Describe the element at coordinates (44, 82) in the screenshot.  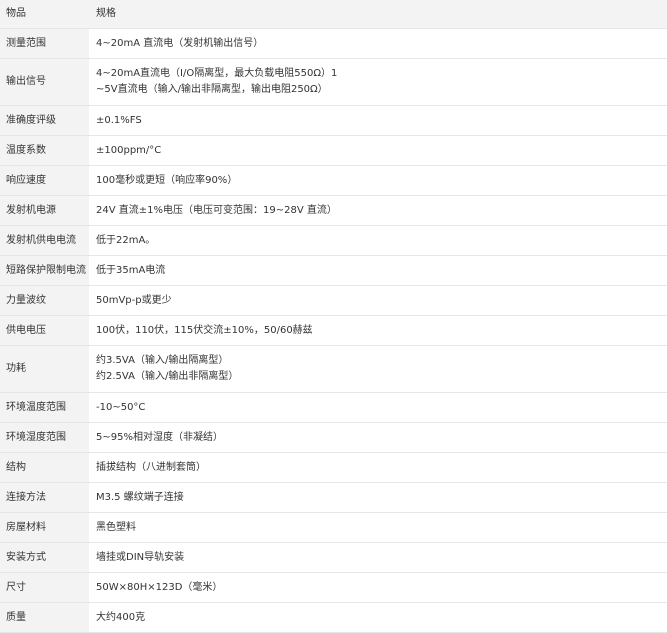
I see `row-label: 输出信号` at that location.